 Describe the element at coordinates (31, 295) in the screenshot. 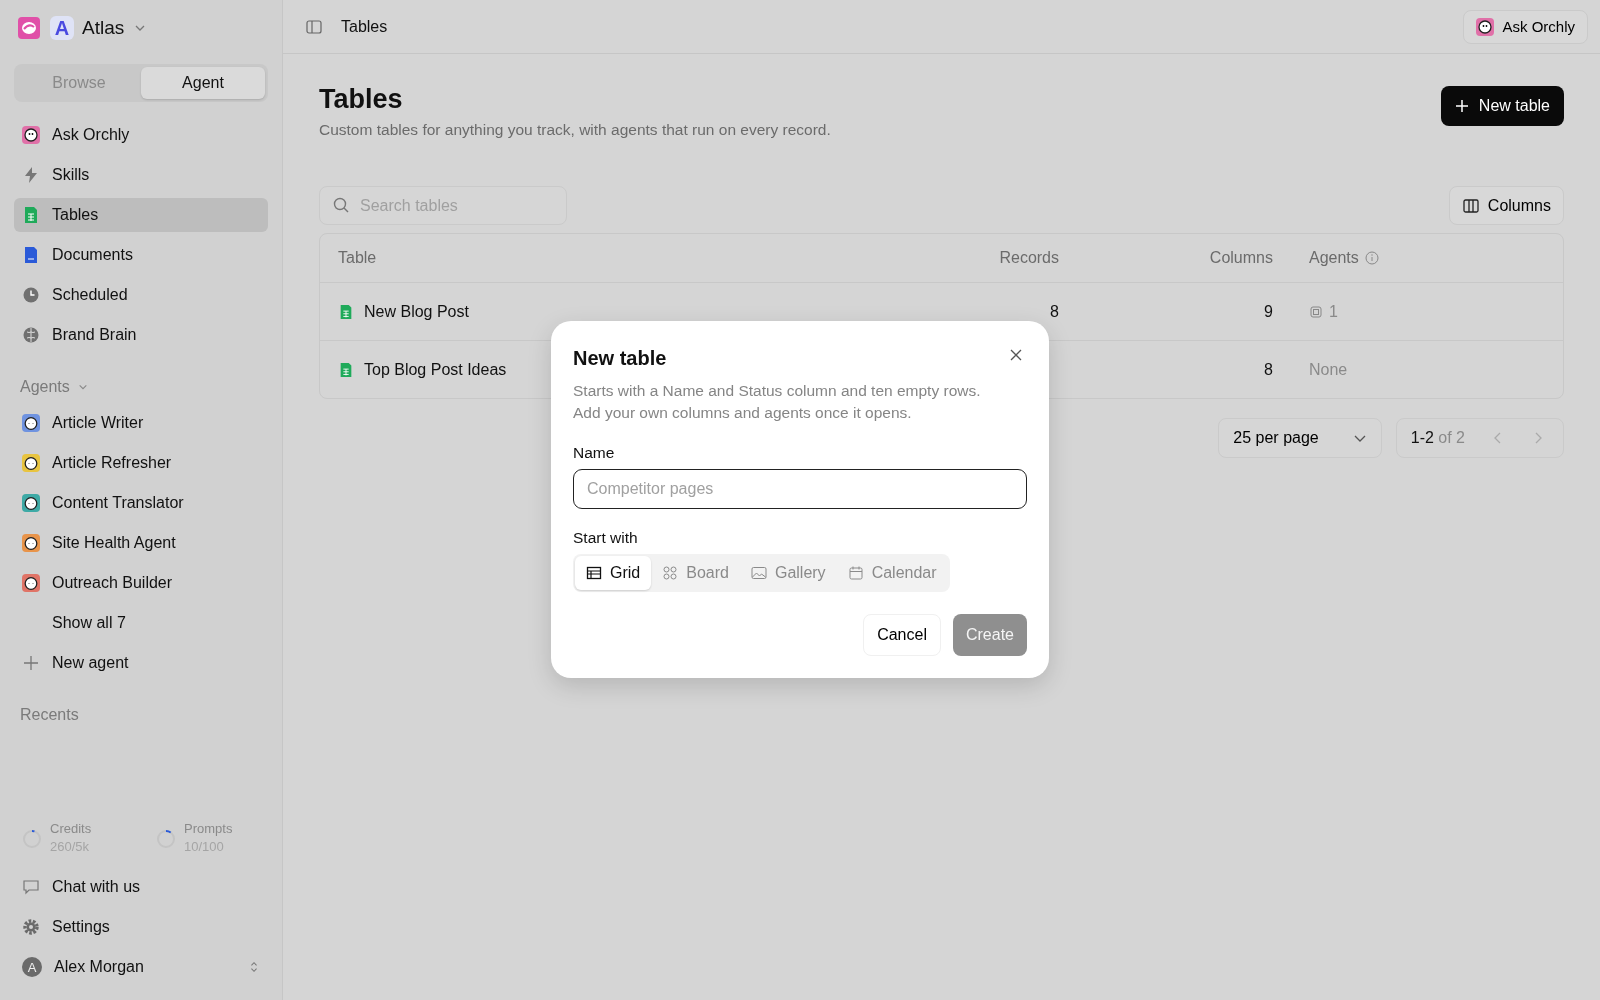

I see `clock-icon` at that location.